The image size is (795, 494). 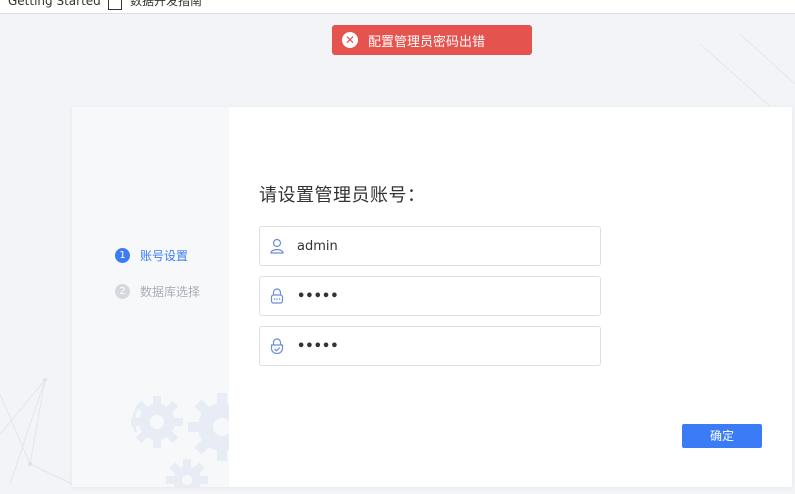 What do you see at coordinates (277, 246) in the screenshot?
I see `user-icon` at bounding box center [277, 246].